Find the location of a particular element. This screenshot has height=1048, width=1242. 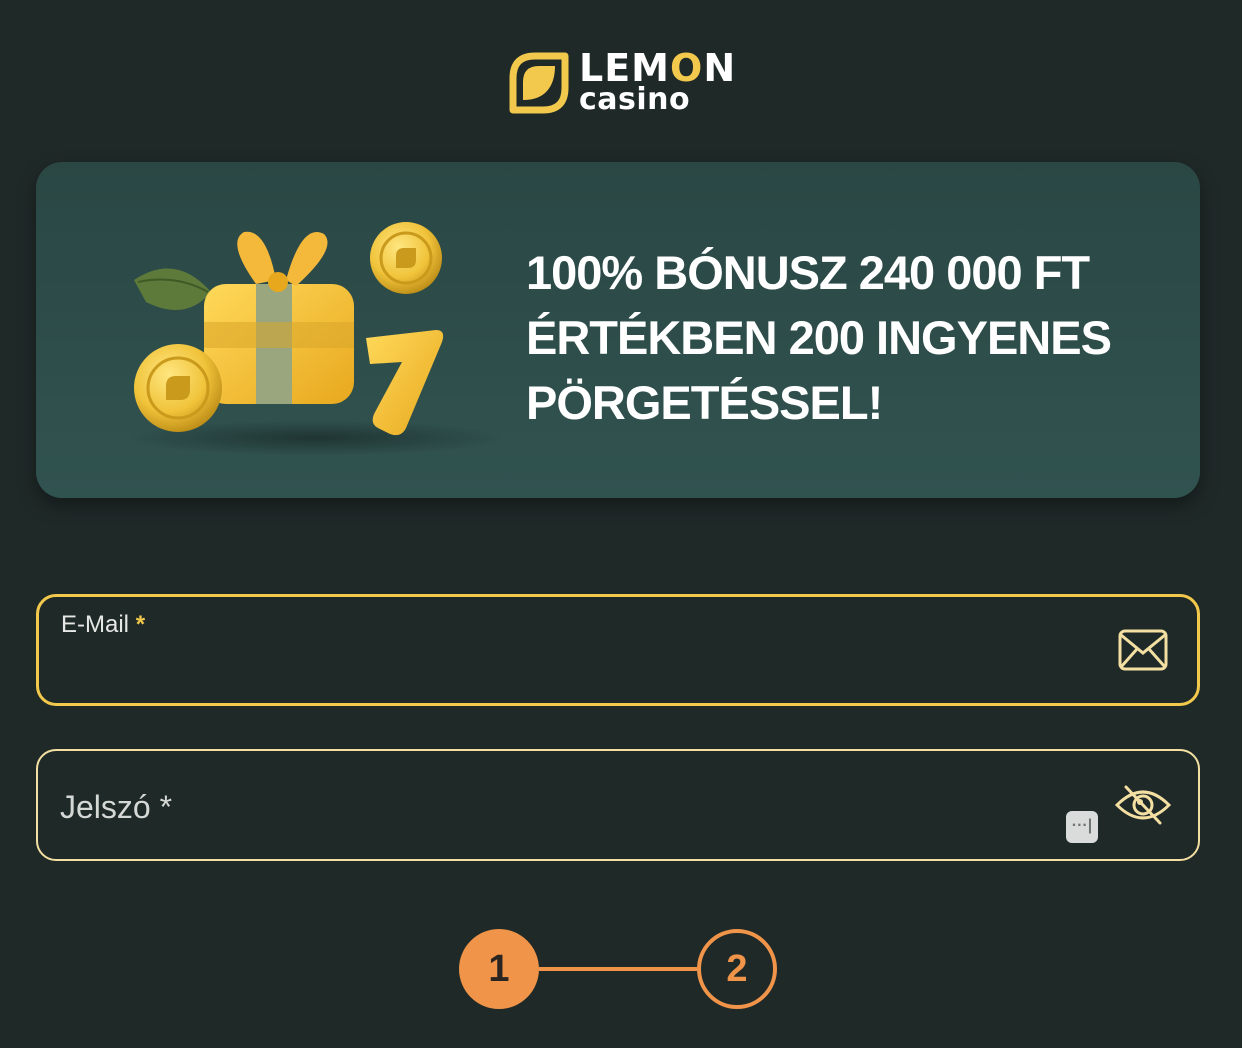

lemon-leaf-logo-icon is located at coordinates (539, 83).